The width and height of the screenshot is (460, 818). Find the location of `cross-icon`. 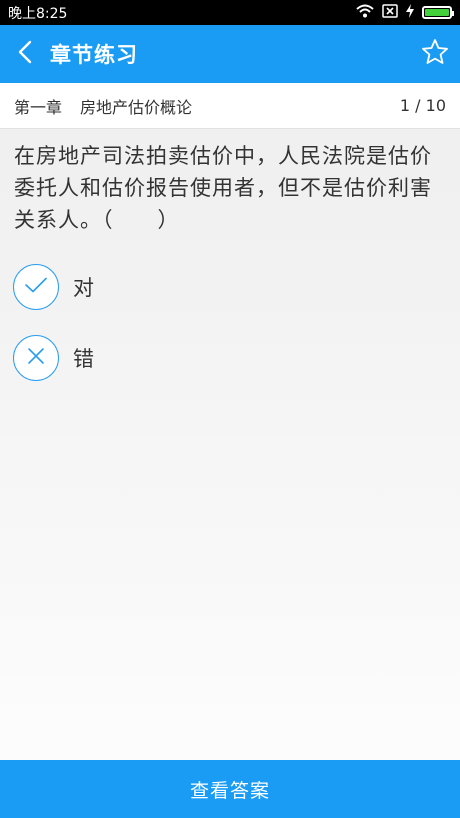

cross-icon is located at coordinates (36, 358).